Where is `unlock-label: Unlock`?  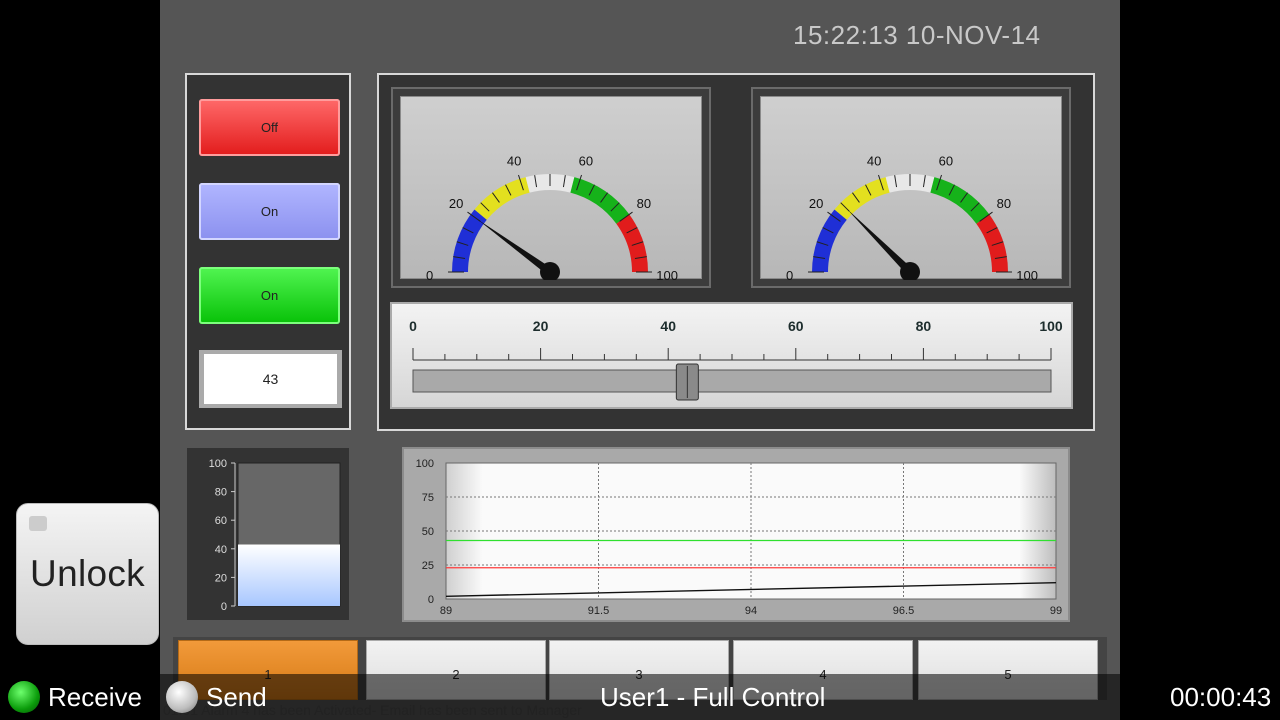
unlock-label: Unlock is located at coordinates (87, 573).